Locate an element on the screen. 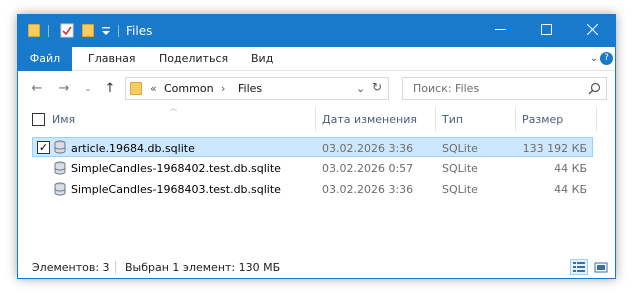 The image size is (638, 299). window-title: Files is located at coordinates (139, 31).